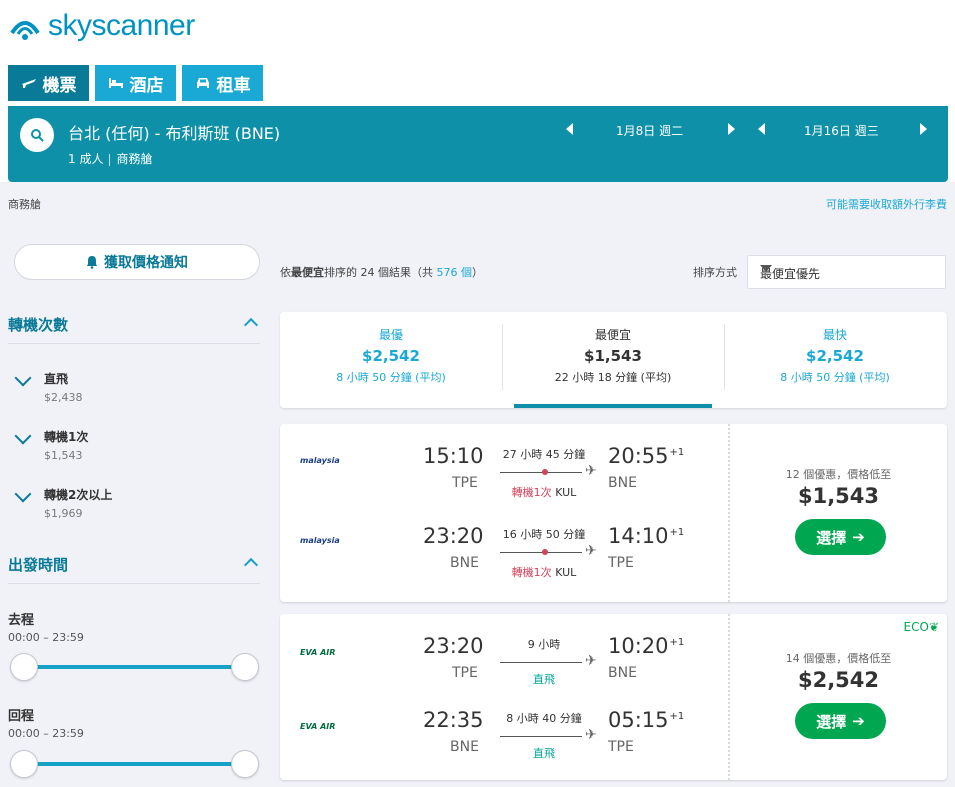  Describe the element at coordinates (921, 627) in the screenshot. I see `eco-badge: ECO❦` at that location.